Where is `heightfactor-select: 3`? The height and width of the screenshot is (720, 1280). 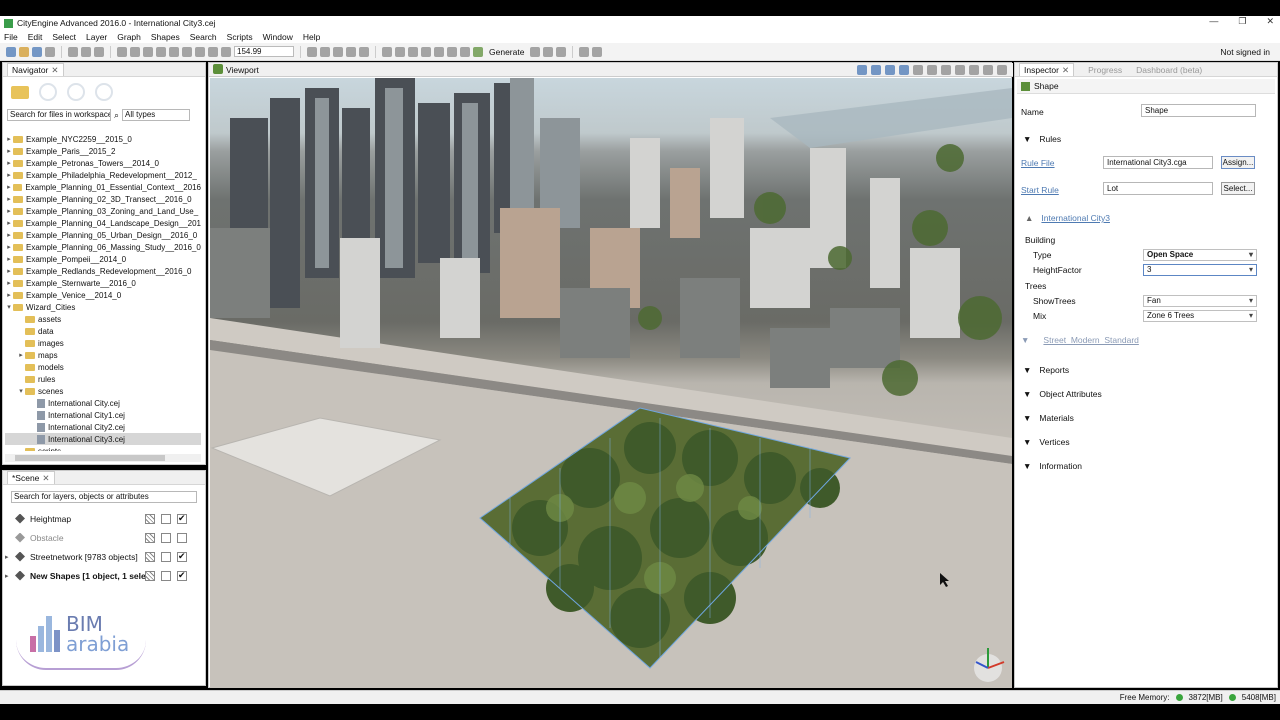
heightfactor-select: 3 is located at coordinates (1200, 270).